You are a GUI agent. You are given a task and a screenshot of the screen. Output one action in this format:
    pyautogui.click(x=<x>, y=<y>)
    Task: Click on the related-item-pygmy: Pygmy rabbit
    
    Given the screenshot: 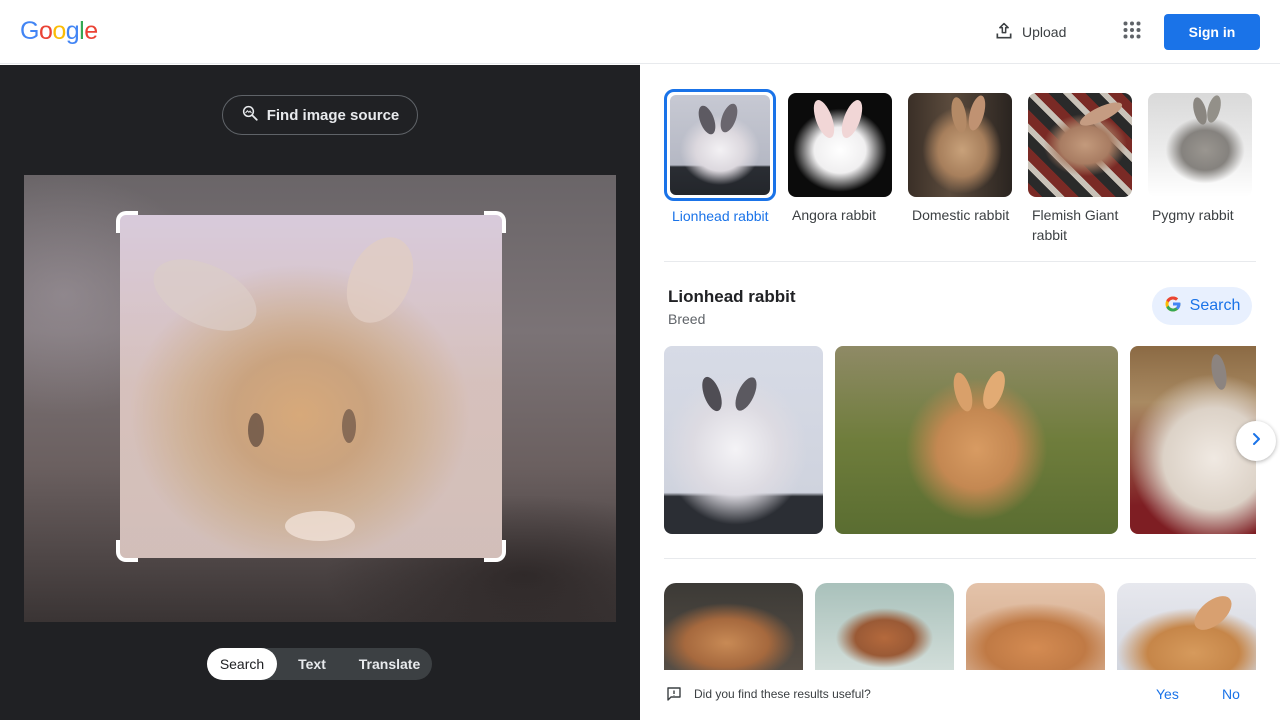 What is the action you would take?
    pyautogui.click(x=1204, y=159)
    